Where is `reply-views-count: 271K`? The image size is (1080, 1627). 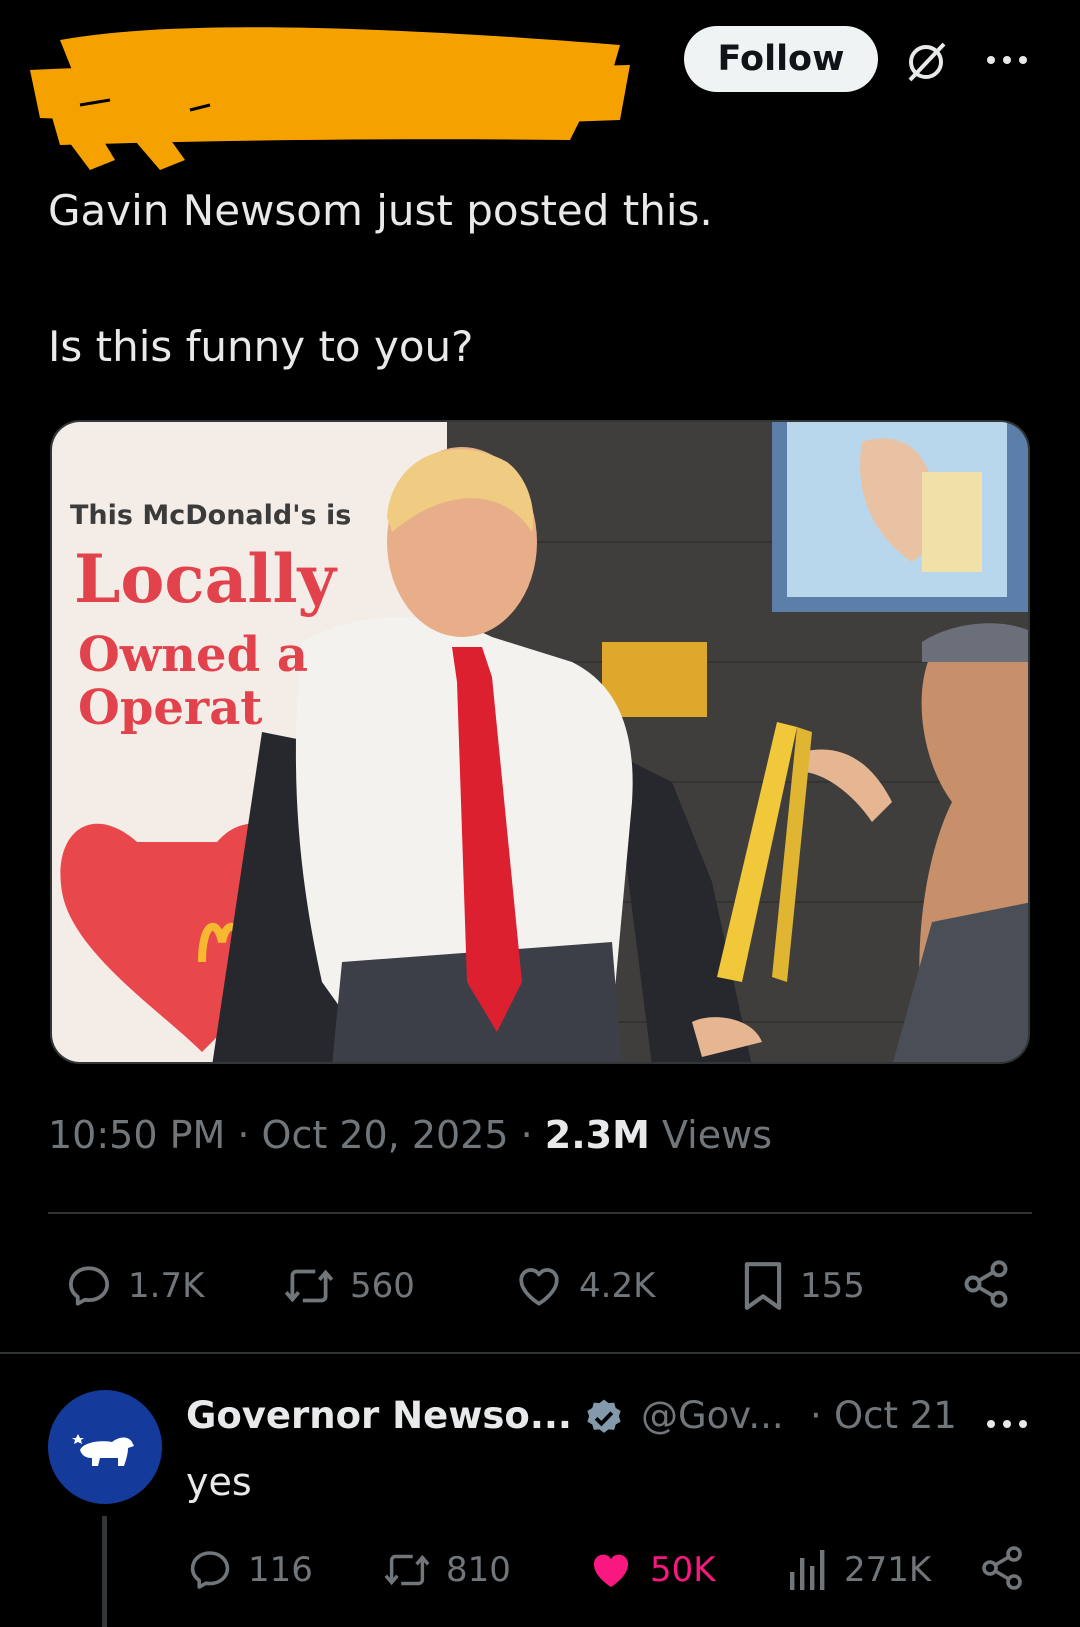
reply-views-count: 271K is located at coordinates (888, 1570).